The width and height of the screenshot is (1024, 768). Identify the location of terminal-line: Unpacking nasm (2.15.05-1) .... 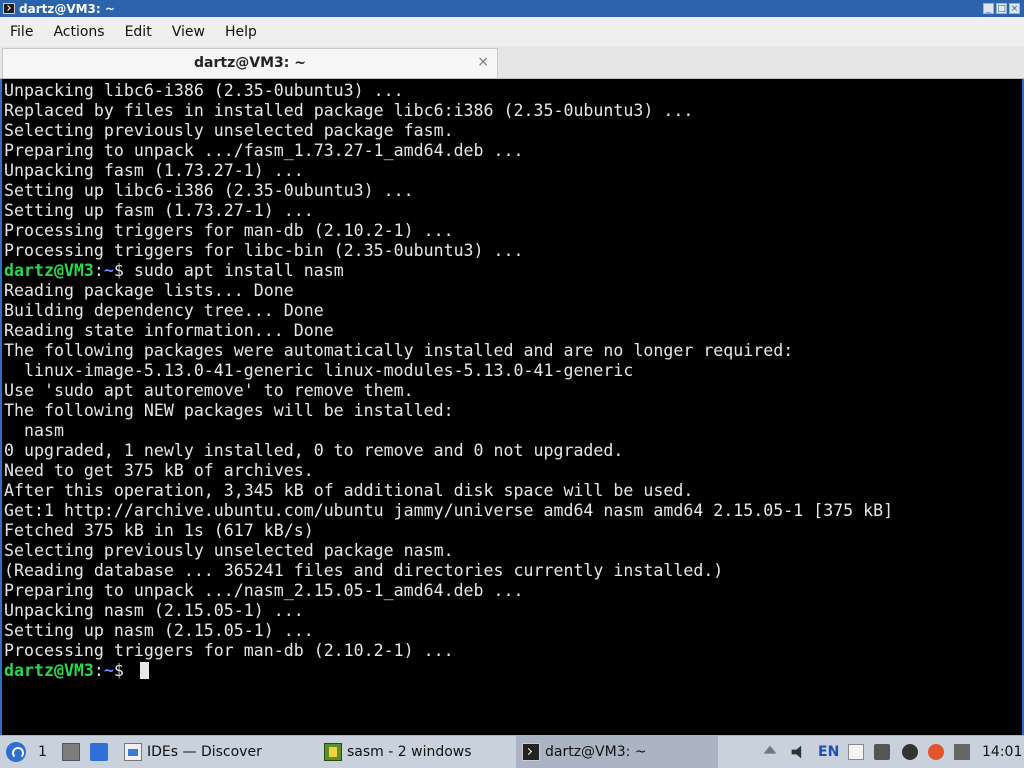
(154, 610).